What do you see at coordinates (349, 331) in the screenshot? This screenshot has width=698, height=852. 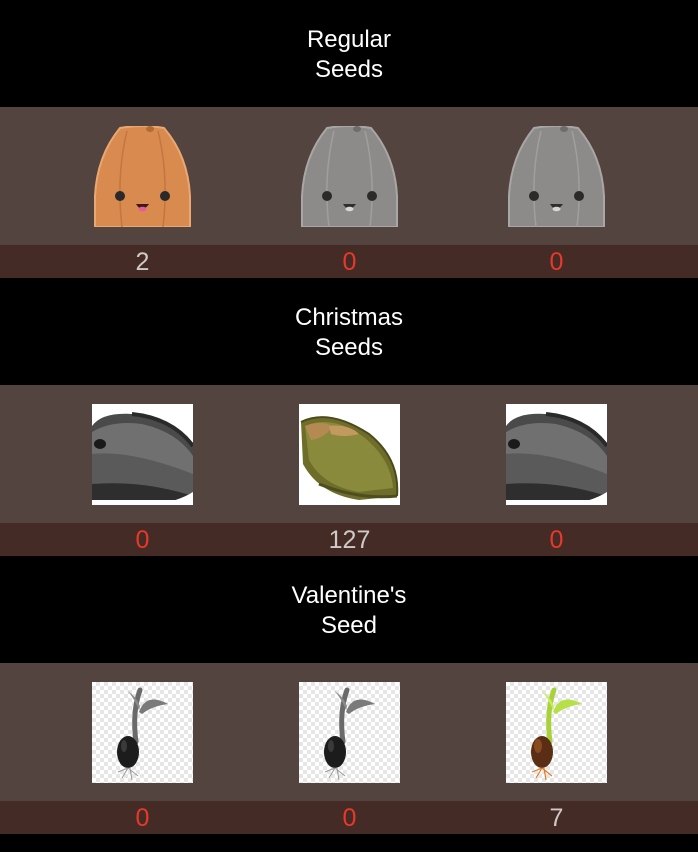 I see `section-title: Christmas Seeds` at bounding box center [349, 331].